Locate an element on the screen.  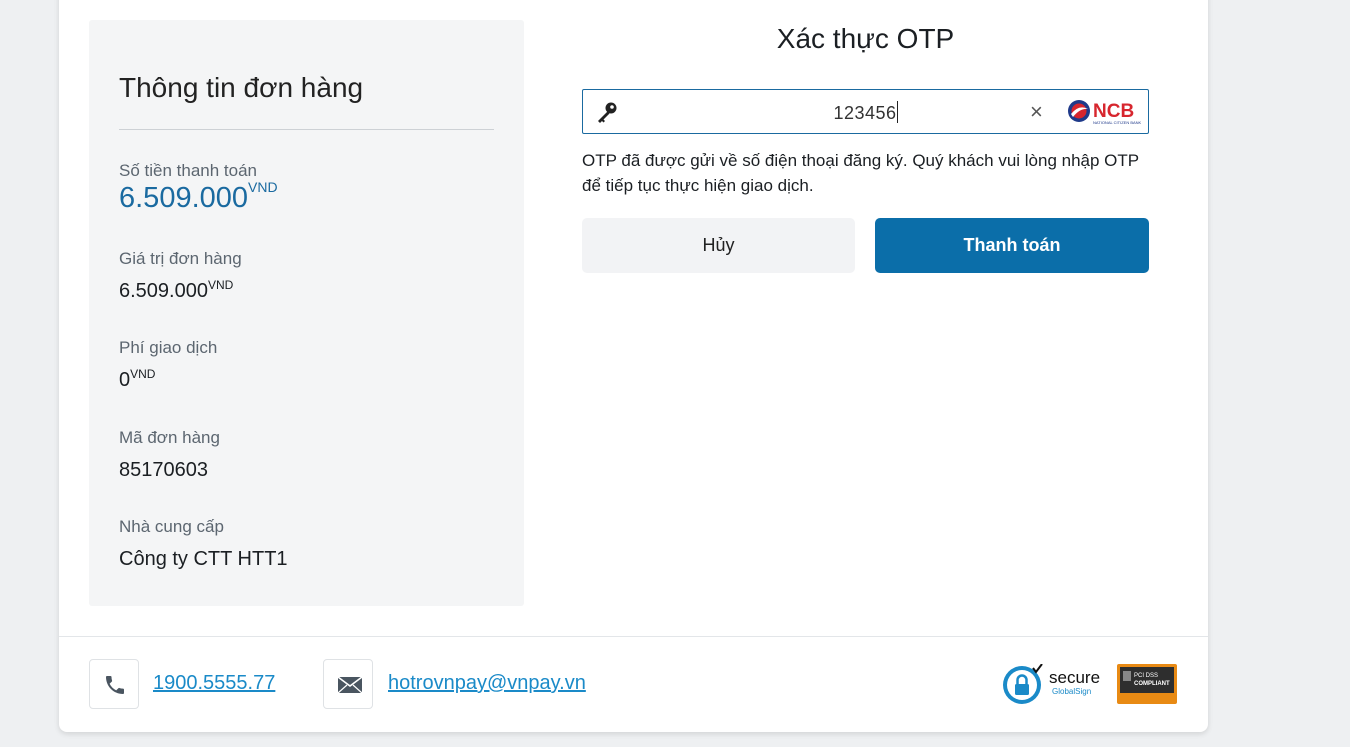
amount-label: Số tiền thanh toán is located at coordinates (188, 170).